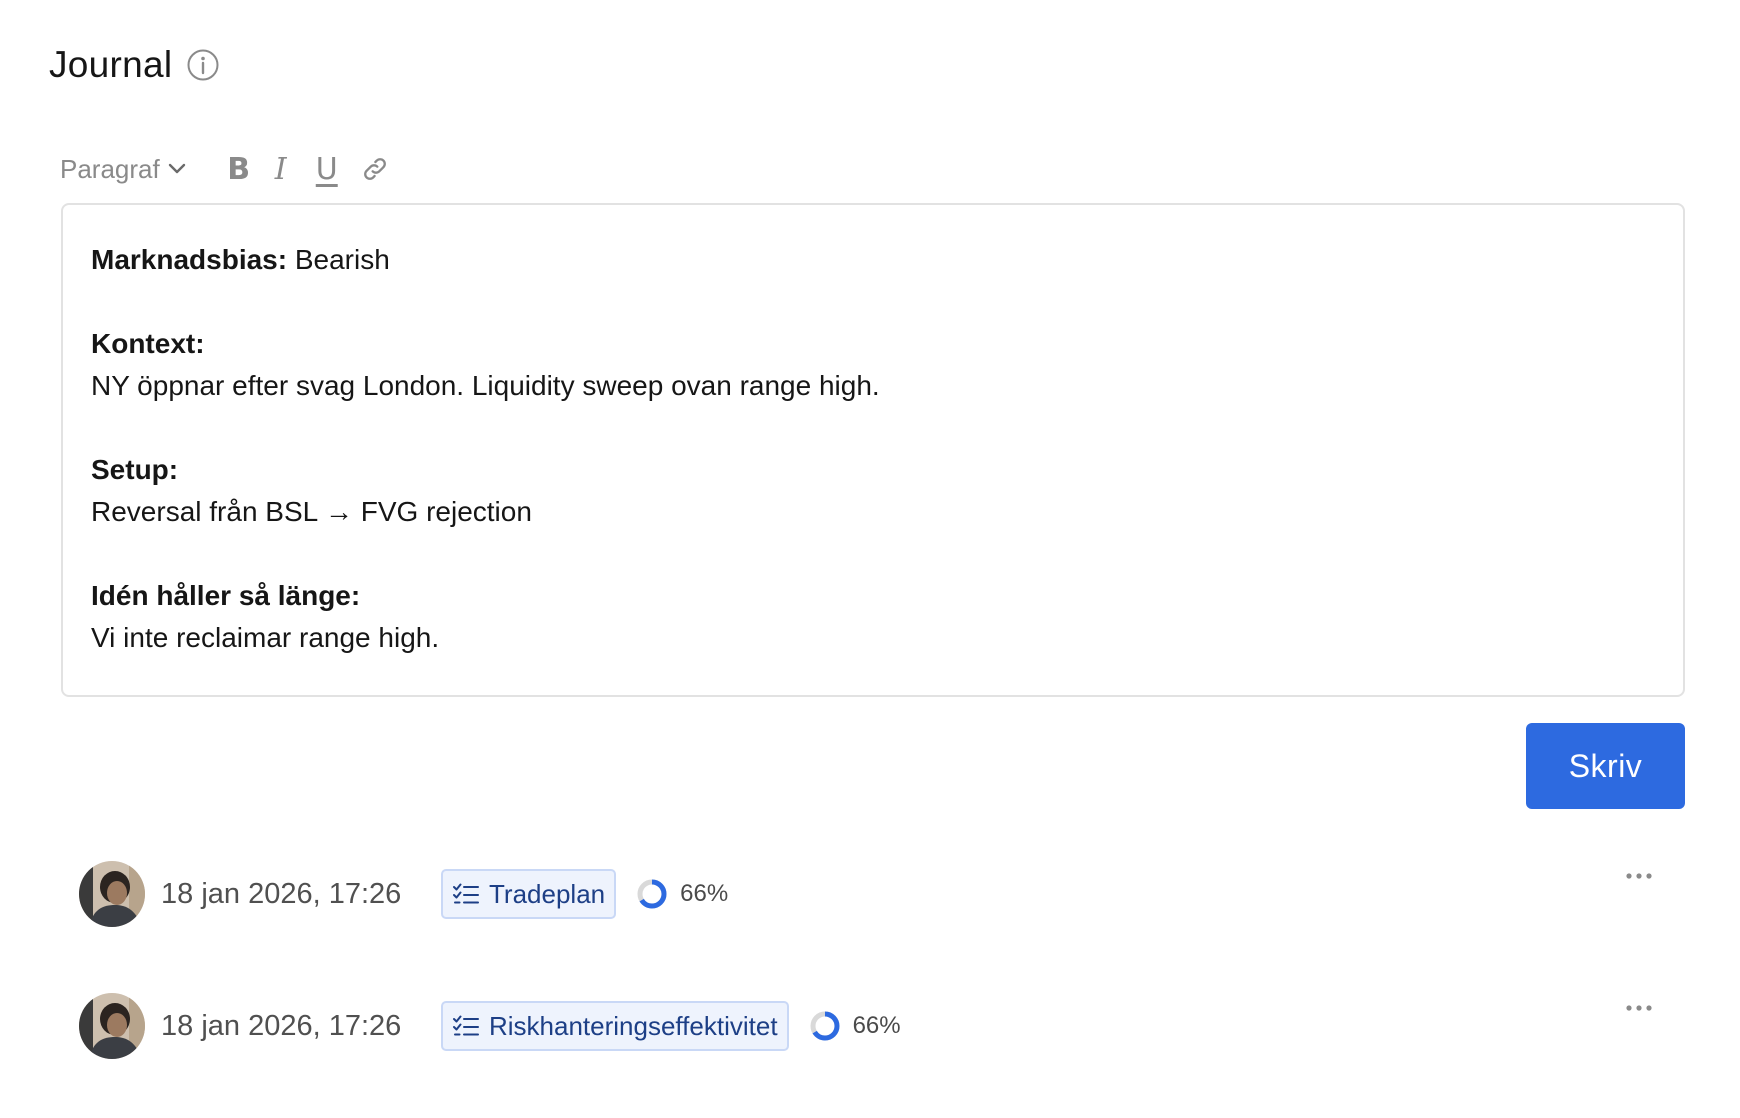  What do you see at coordinates (111, 64) in the screenshot?
I see `page-title: Journal` at bounding box center [111, 64].